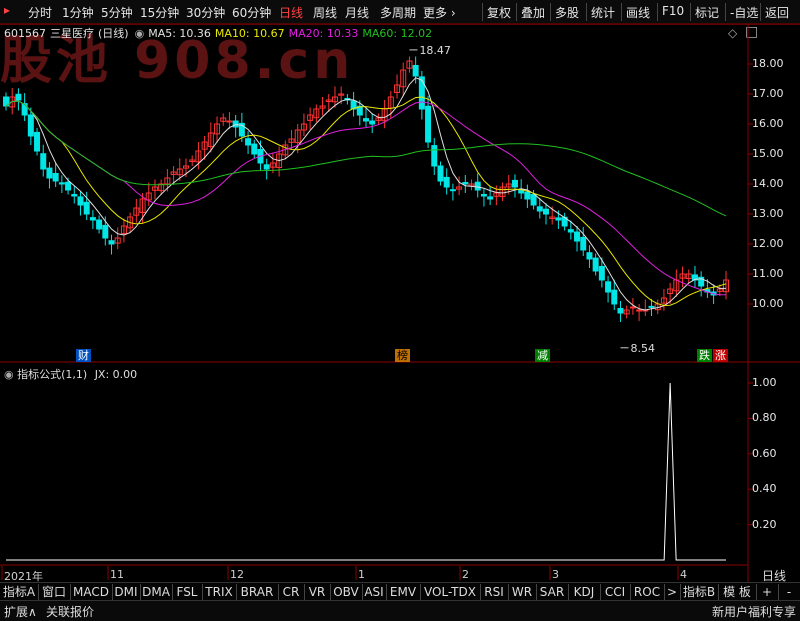 Image resolution: width=800 pixels, height=621 pixels. I want to click on status-bar: 扩展∧ 关联报价 新用户福利专享, so click(400, 610).